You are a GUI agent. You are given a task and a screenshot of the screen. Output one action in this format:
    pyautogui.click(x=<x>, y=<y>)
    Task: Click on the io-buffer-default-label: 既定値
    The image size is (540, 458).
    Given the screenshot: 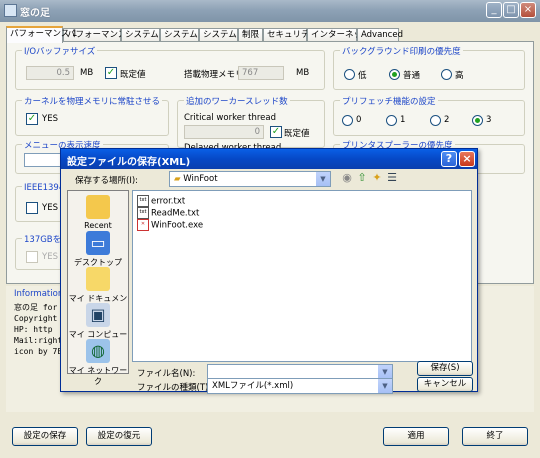 What is the action you would take?
    pyautogui.click(x=133, y=75)
    